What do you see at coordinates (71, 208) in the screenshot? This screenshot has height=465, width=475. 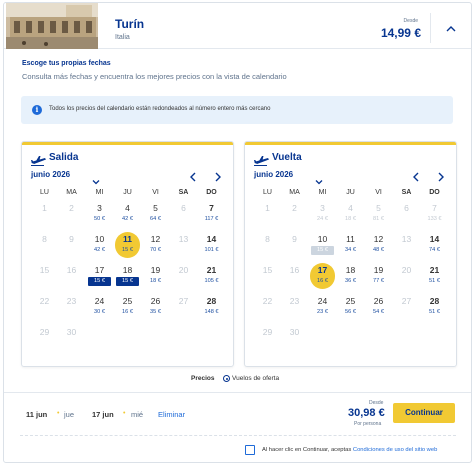 I see `day-number: 2` at bounding box center [71, 208].